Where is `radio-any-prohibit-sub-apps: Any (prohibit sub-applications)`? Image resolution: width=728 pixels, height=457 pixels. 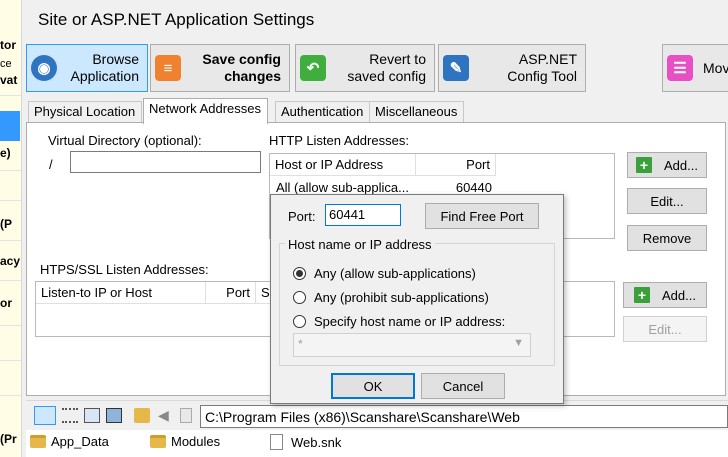
radio-any-prohibit-sub-apps: Any (prohibit sub-applications) is located at coordinates (391, 297).